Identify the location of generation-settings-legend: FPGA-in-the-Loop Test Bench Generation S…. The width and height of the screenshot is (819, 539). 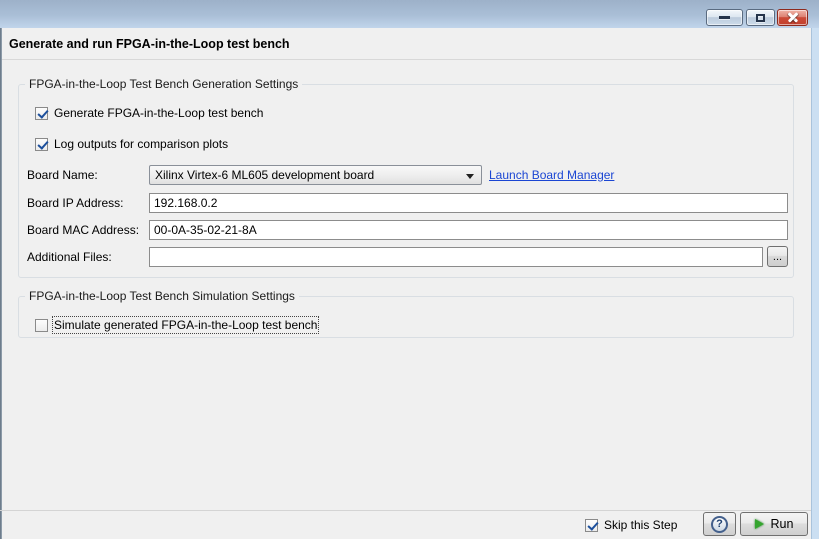
(164, 84).